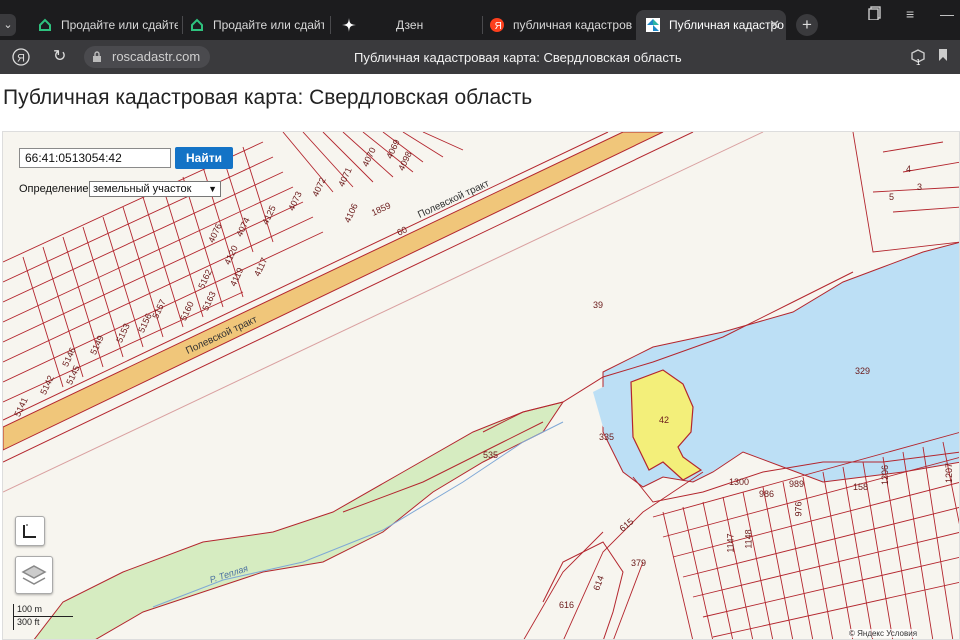 This screenshot has width=960, height=640. What do you see at coordinates (943, 56) in the screenshot?
I see `bookmark-icon` at bounding box center [943, 56].